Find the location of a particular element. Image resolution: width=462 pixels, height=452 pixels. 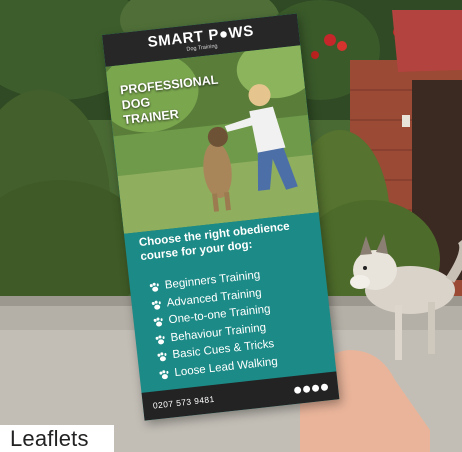

instagram-icon is located at coordinates (315, 387).